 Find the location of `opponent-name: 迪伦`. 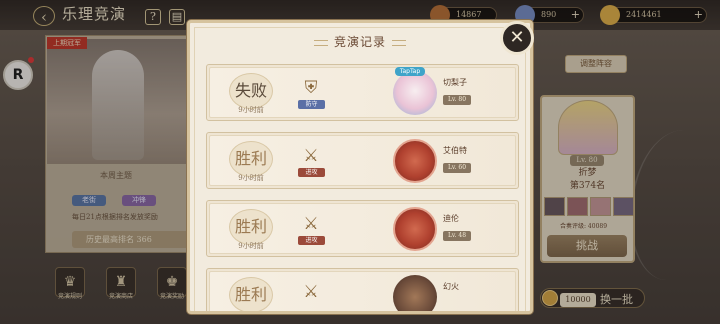

opponent-name: 迪伦 is located at coordinates (451, 218).